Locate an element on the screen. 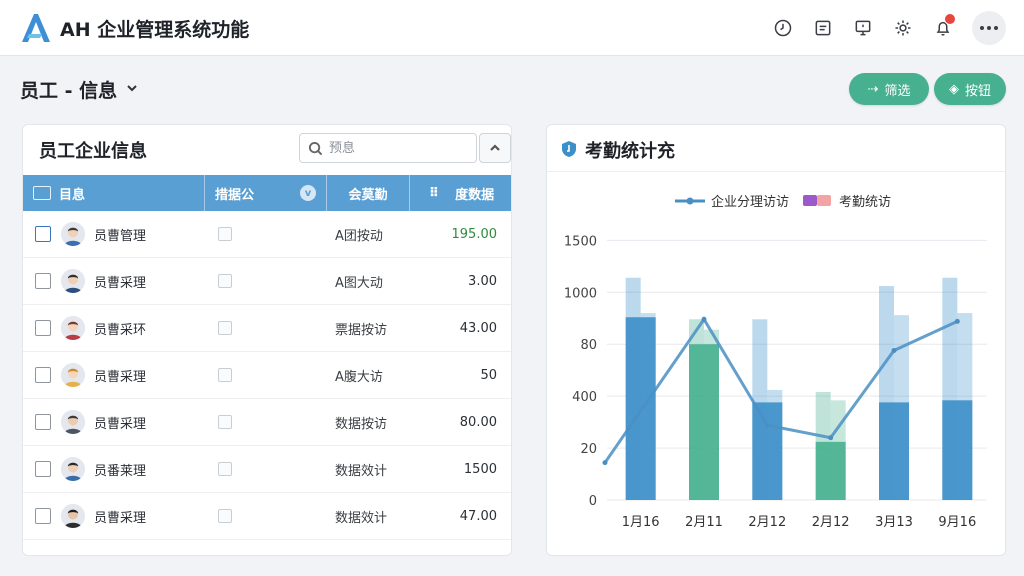 Image resolution: width=1024 pixels, height=576 pixels. legend-line-marker is located at coordinates (690, 201).